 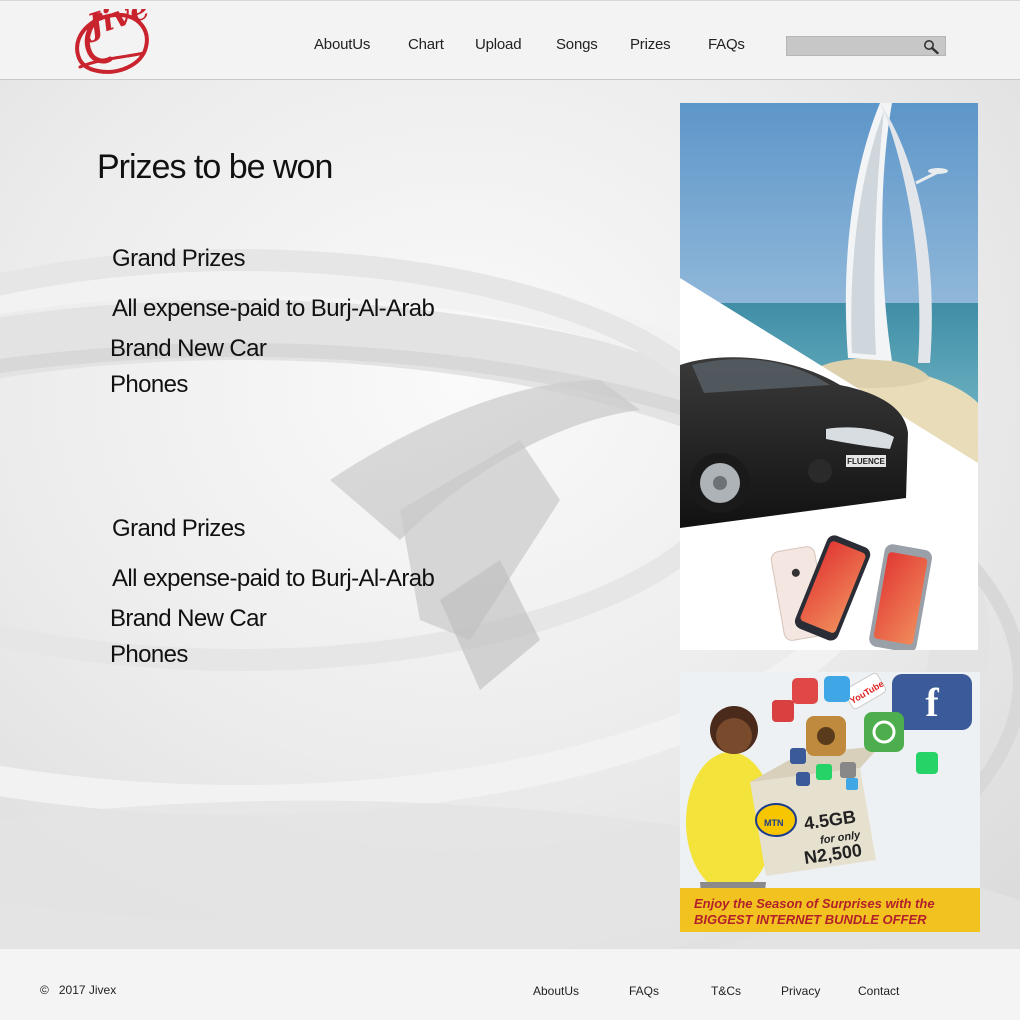 I want to click on page-title: Prizes to be won, so click(x=215, y=167).